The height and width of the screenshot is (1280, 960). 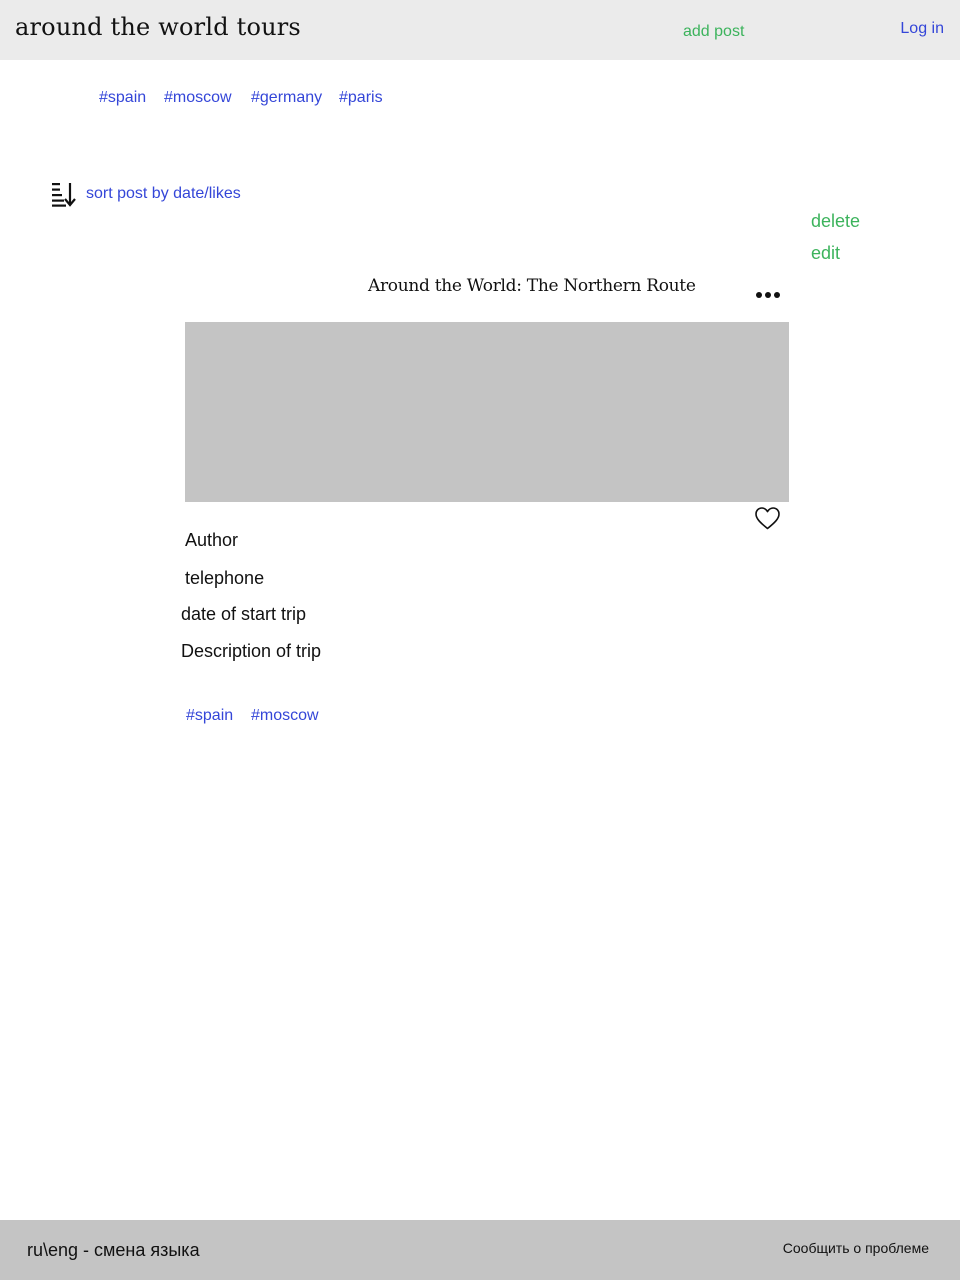 I want to click on filter-tag-germany: #germany, so click(x=286, y=98).